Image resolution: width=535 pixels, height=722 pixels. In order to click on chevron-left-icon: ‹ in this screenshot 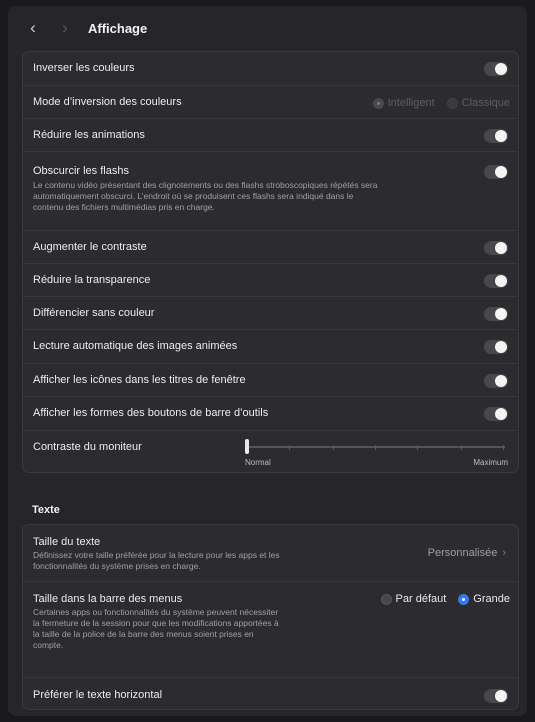, I will do `click(33, 27)`.